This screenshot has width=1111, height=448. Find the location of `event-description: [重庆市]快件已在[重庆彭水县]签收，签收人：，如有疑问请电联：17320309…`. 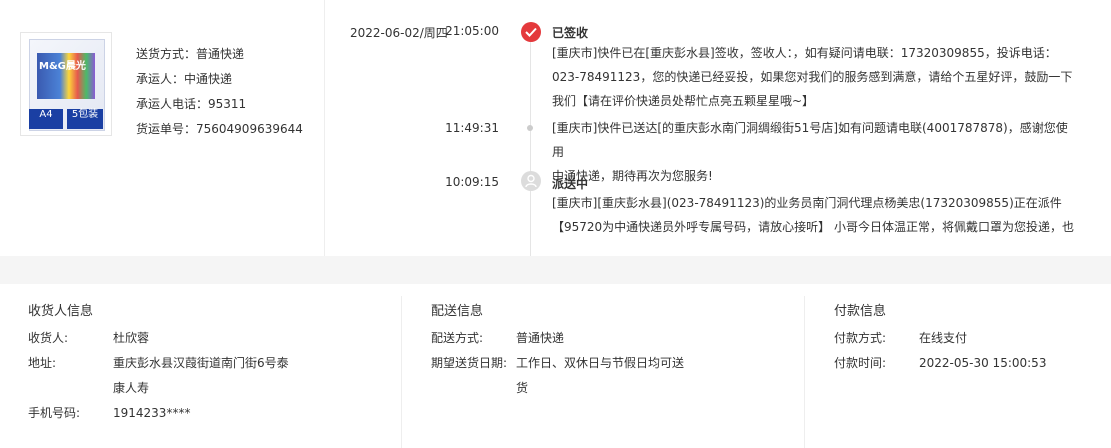

event-description: [重庆市]快件已在[重庆彭水县]签收，签收人：，如有疑问请电联：17320309… is located at coordinates (814, 77).